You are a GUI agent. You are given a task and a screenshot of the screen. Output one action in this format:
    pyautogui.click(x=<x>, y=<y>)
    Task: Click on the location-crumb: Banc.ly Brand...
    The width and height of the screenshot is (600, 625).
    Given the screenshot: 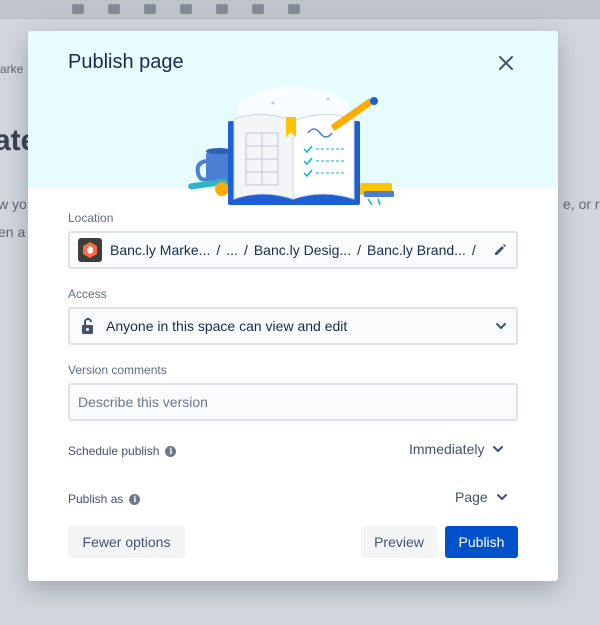 What is the action you would take?
    pyautogui.click(x=416, y=250)
    